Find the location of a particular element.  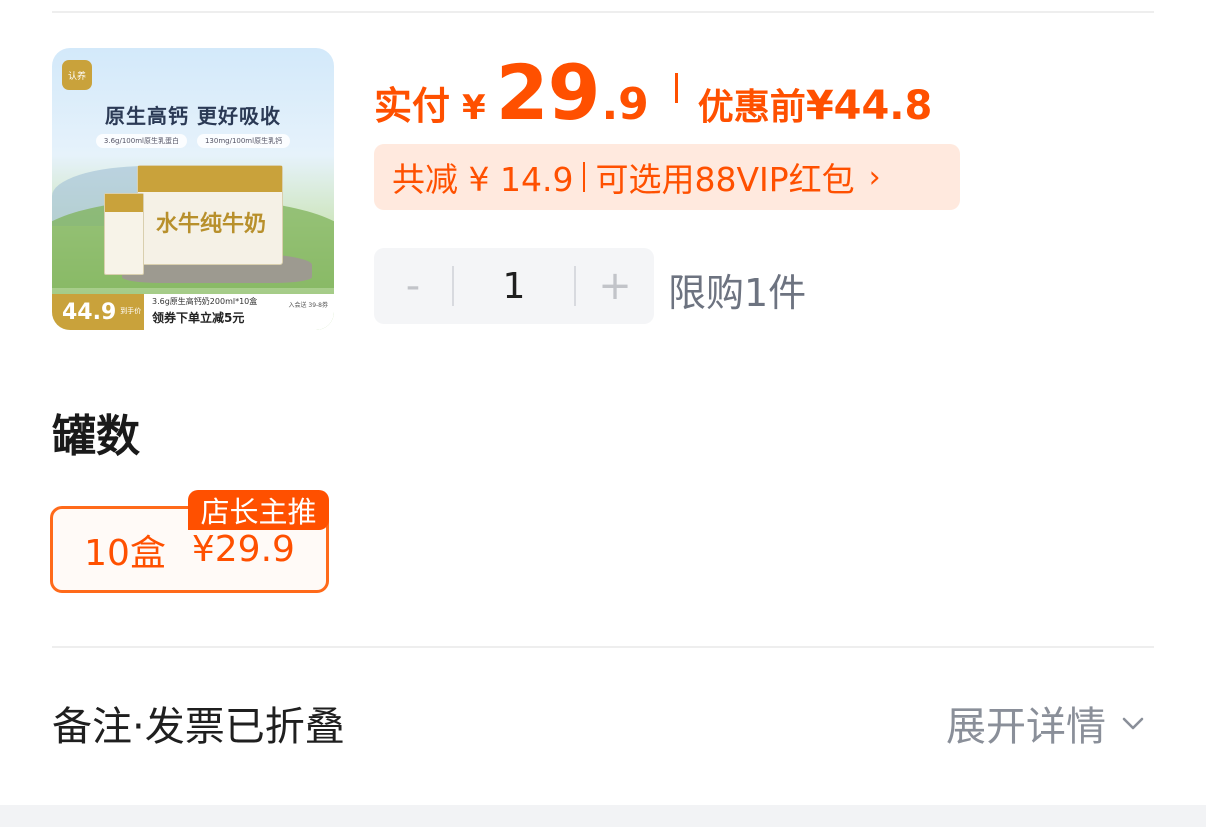

image-tag: 130mg/100ml原生乳钙 is located at coordinates (243, 141).